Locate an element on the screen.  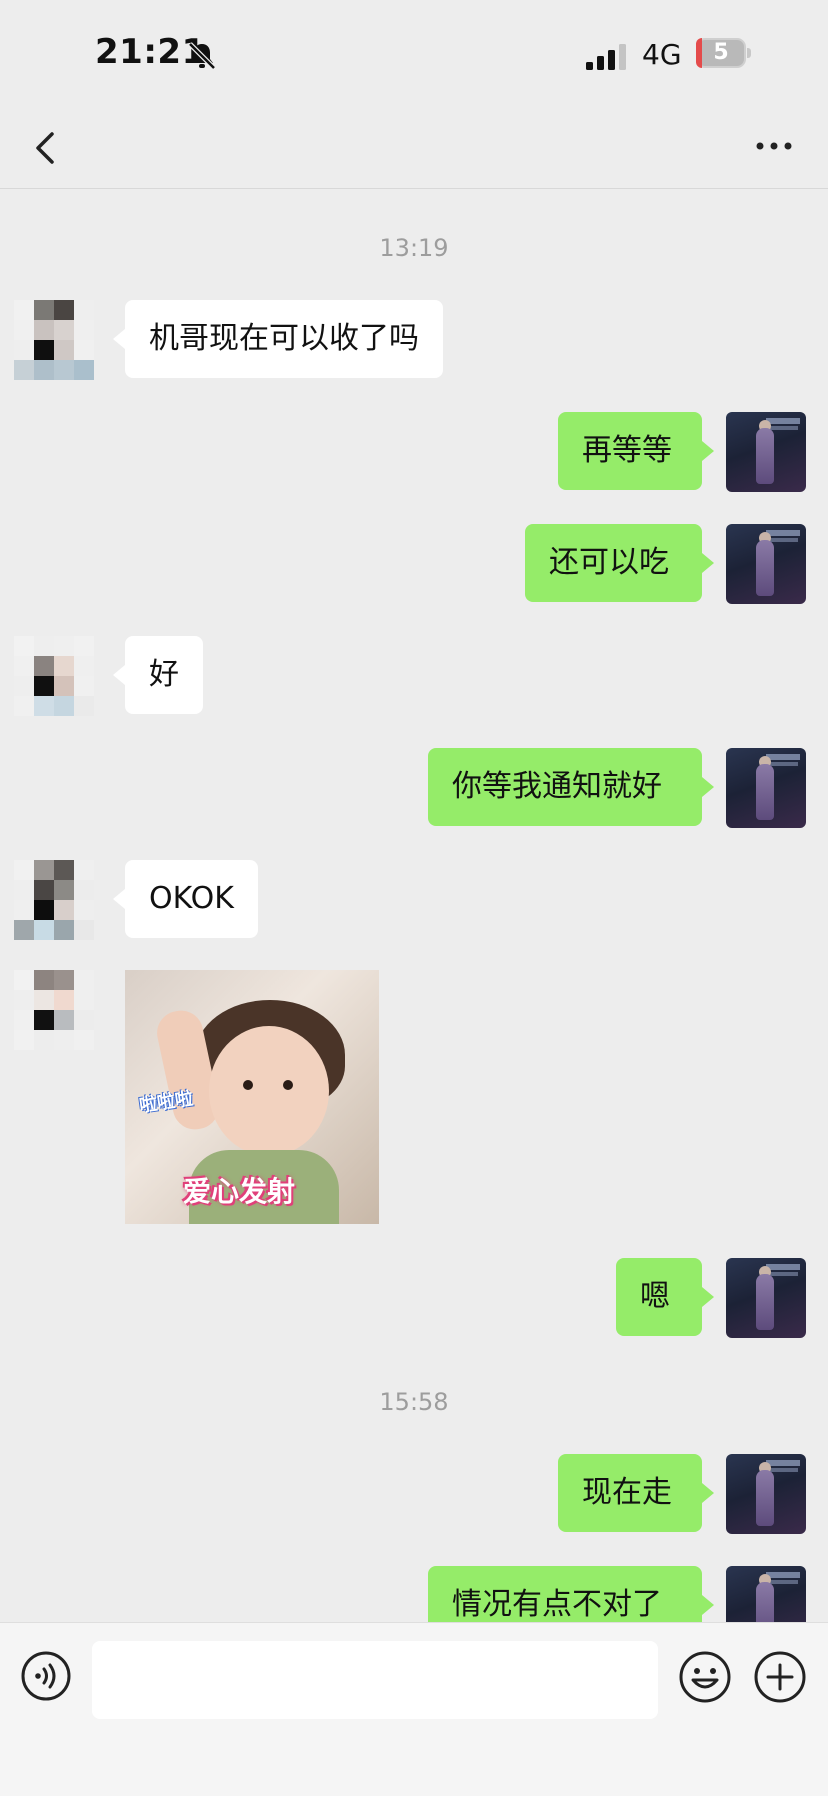
status-bar: 21:21 4G 5 is located at coordinates (414, 55).